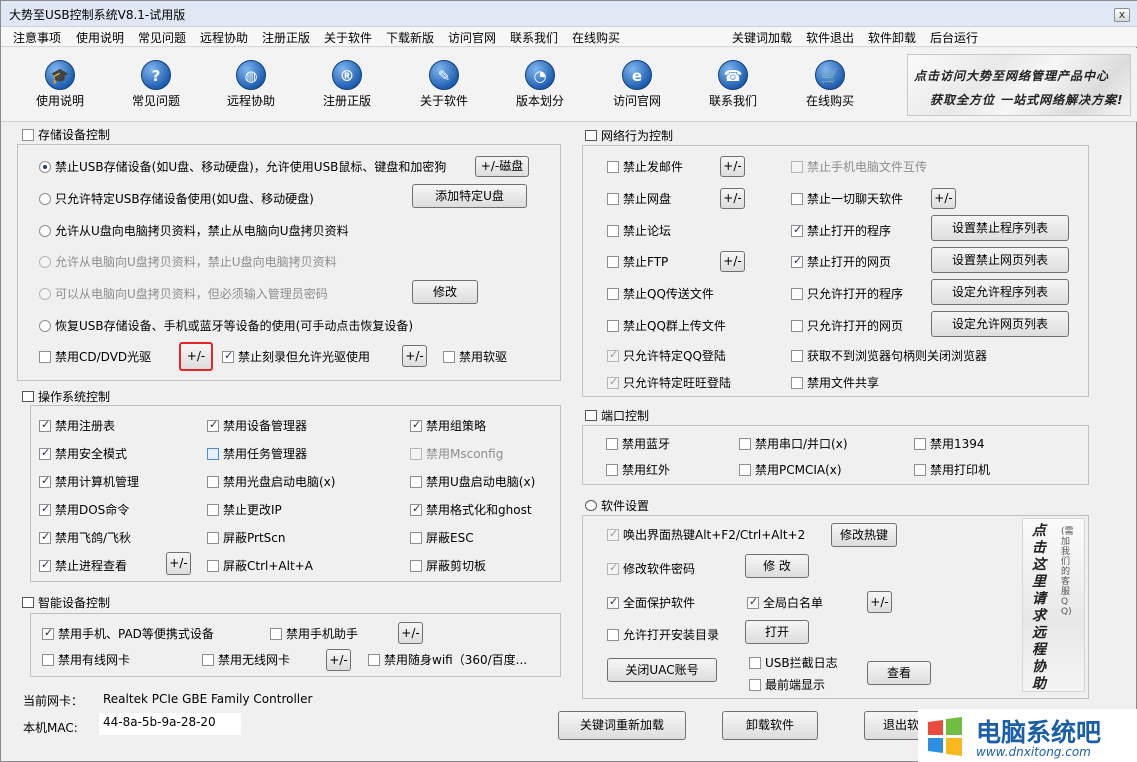 The image size is (1137, 762). I want to click on disk-toggle-button: +/-磁盘, so click(502, 166).